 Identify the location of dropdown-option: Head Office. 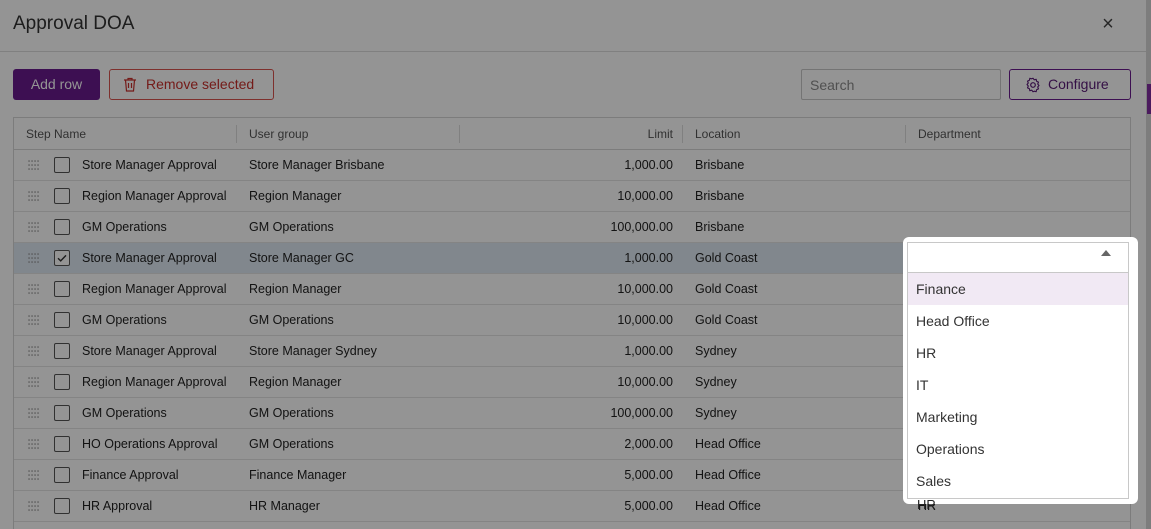
(1018, 321).